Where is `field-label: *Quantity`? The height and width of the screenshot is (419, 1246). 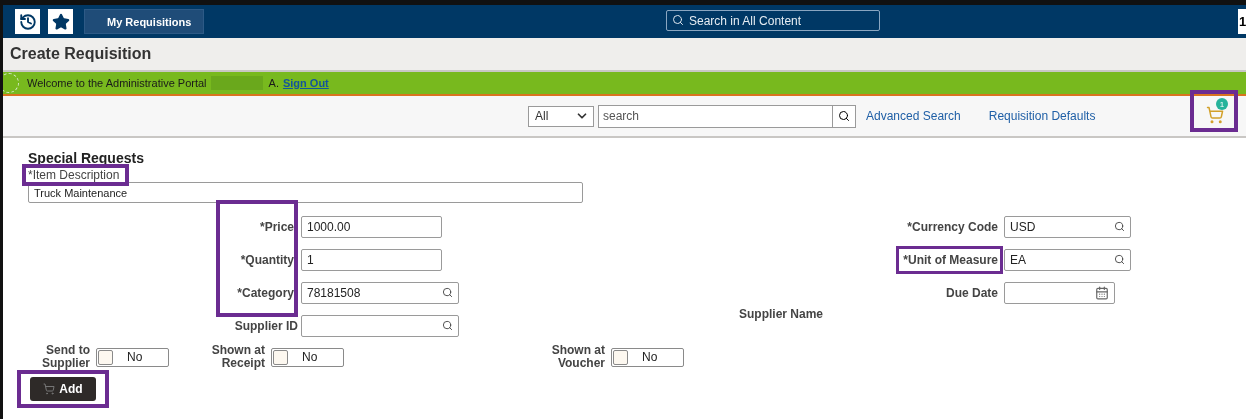 field-label: *Quantity is located at coordinates (267, 259).